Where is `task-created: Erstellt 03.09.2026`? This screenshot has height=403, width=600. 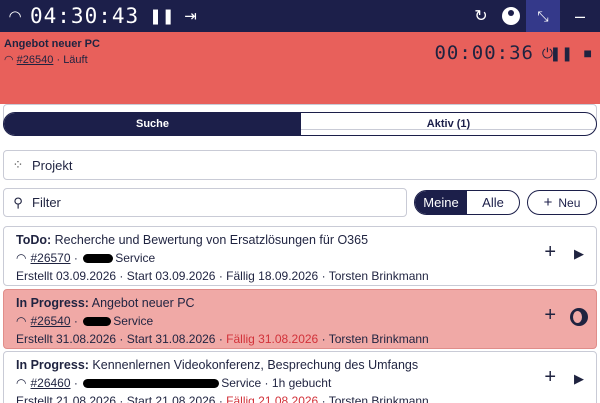
task-created: Erstellt 03.09.2026 is located at coordinates (66, 276).